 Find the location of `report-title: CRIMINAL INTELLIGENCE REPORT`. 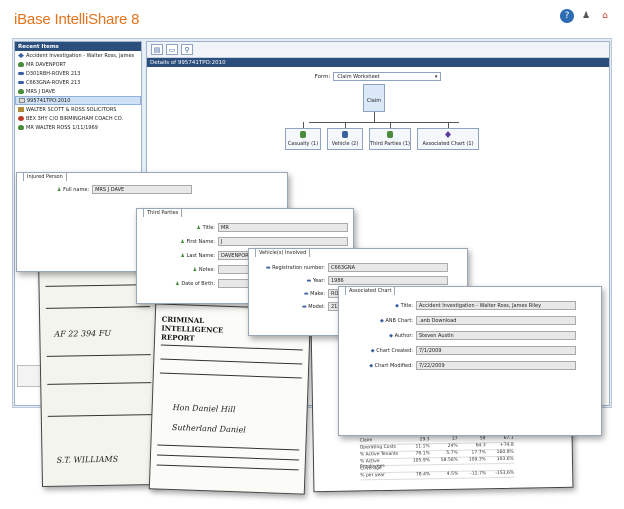

report-title: CRIMINAL INTELLIGENCE REPORT is located at coordinates (192, 328).